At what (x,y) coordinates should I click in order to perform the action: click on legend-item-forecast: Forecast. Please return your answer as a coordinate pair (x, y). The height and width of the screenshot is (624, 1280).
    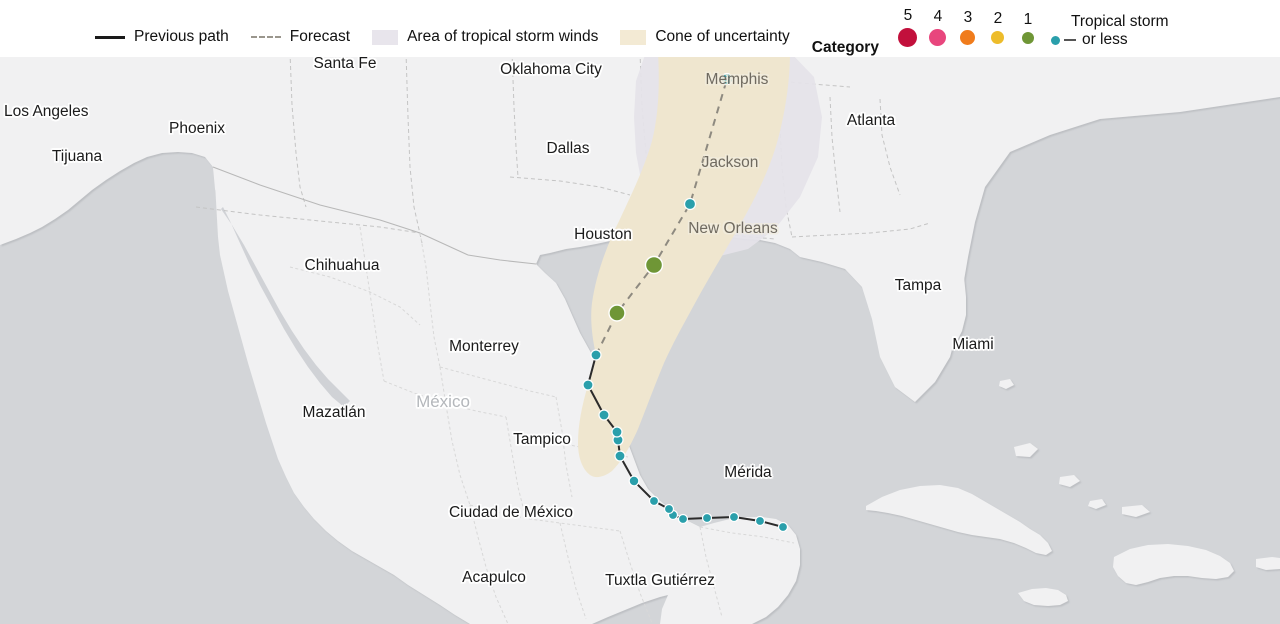
    Looking at the image, I should click on (300, 37).